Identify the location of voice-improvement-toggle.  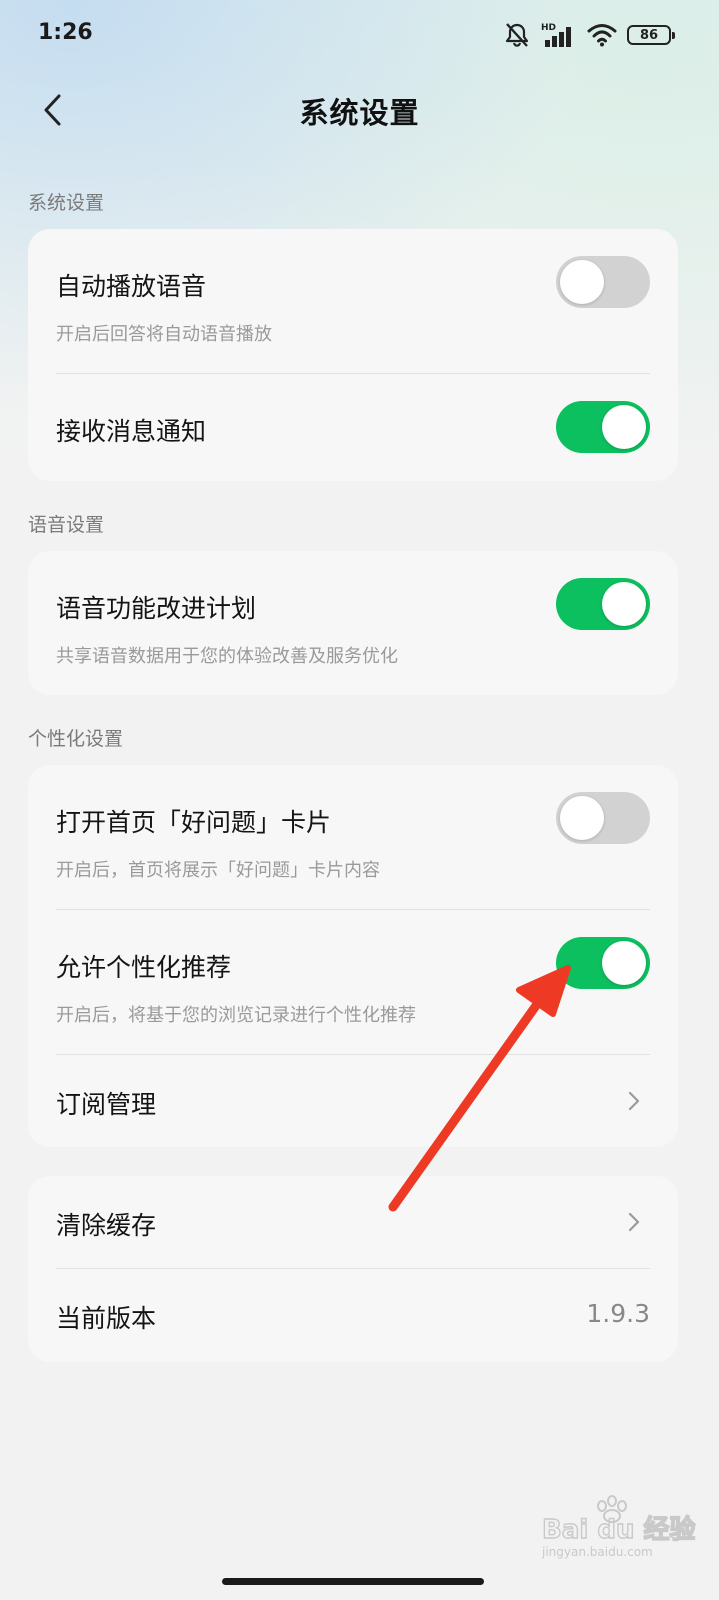
(603, 604).